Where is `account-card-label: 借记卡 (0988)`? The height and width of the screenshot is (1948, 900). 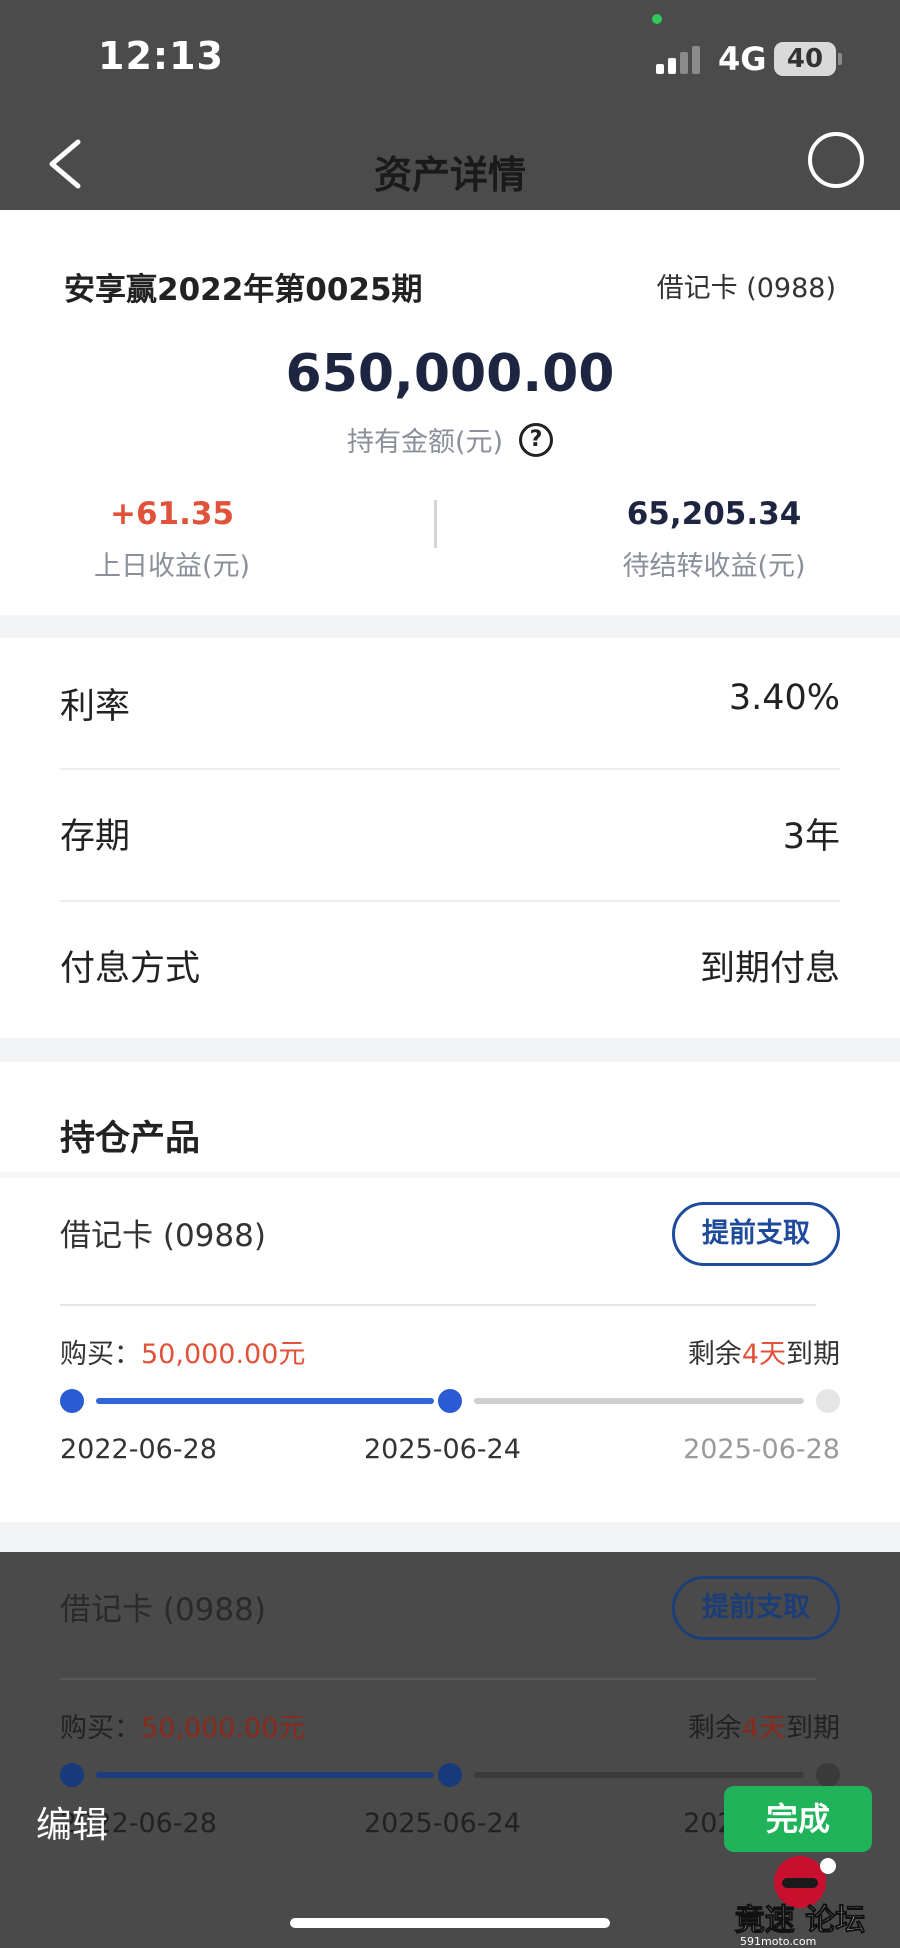 account-card-label: 借记卡 (0988) is located at coordinates (746, 288).